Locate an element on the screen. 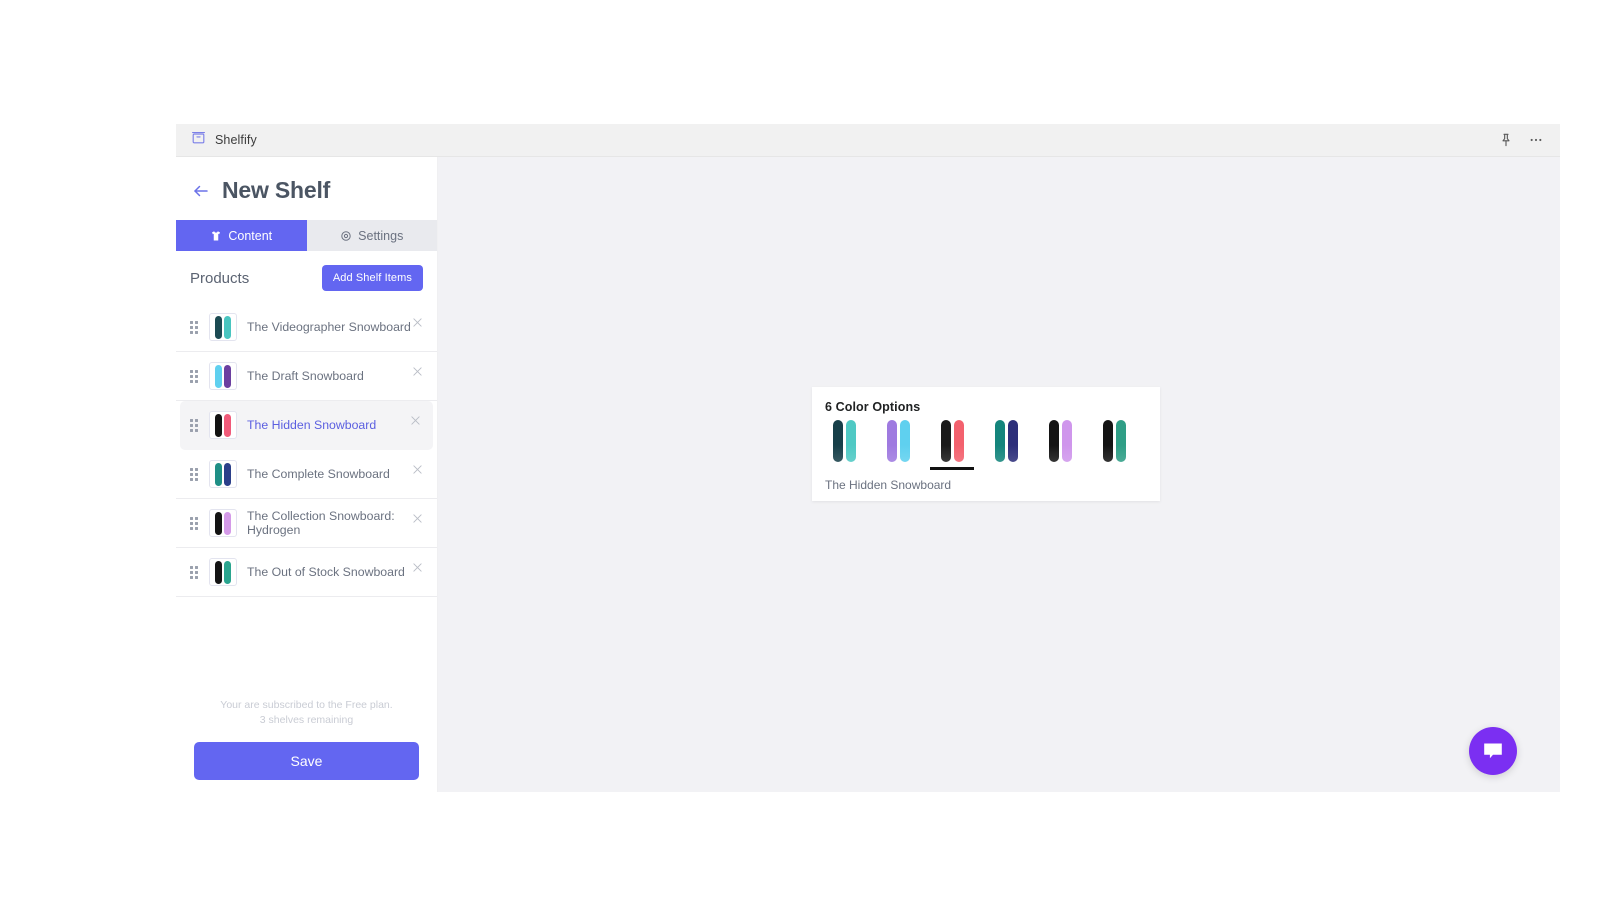 The height and width of the screenshot is (900, 1600). preview-card-title: 6 Color Options is located at coordinates (873, 407).